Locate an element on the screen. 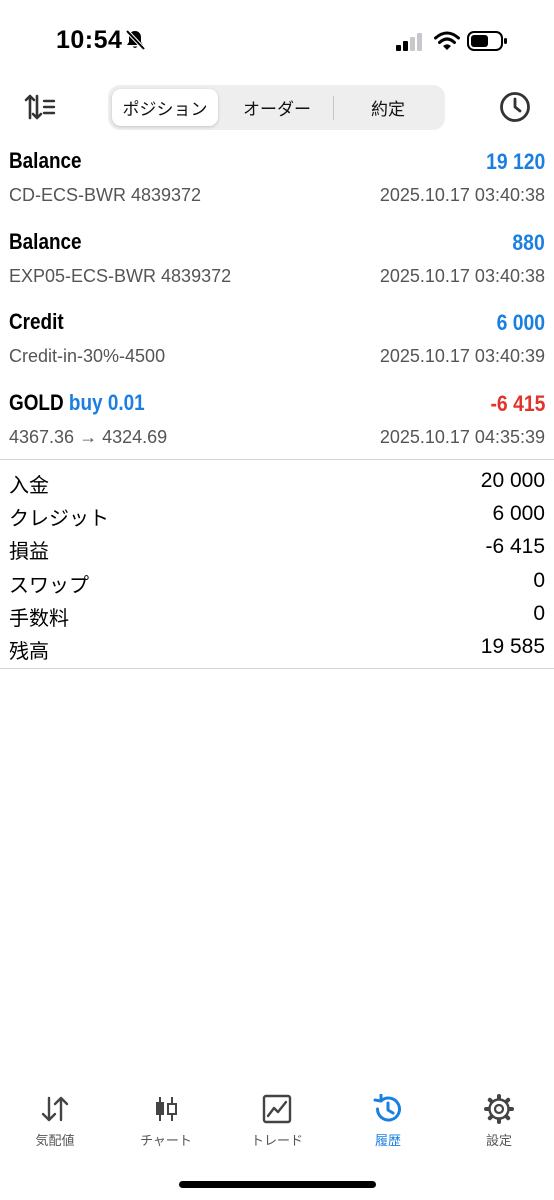  tab-label: 設定 is located at coordinates (498, 1140).